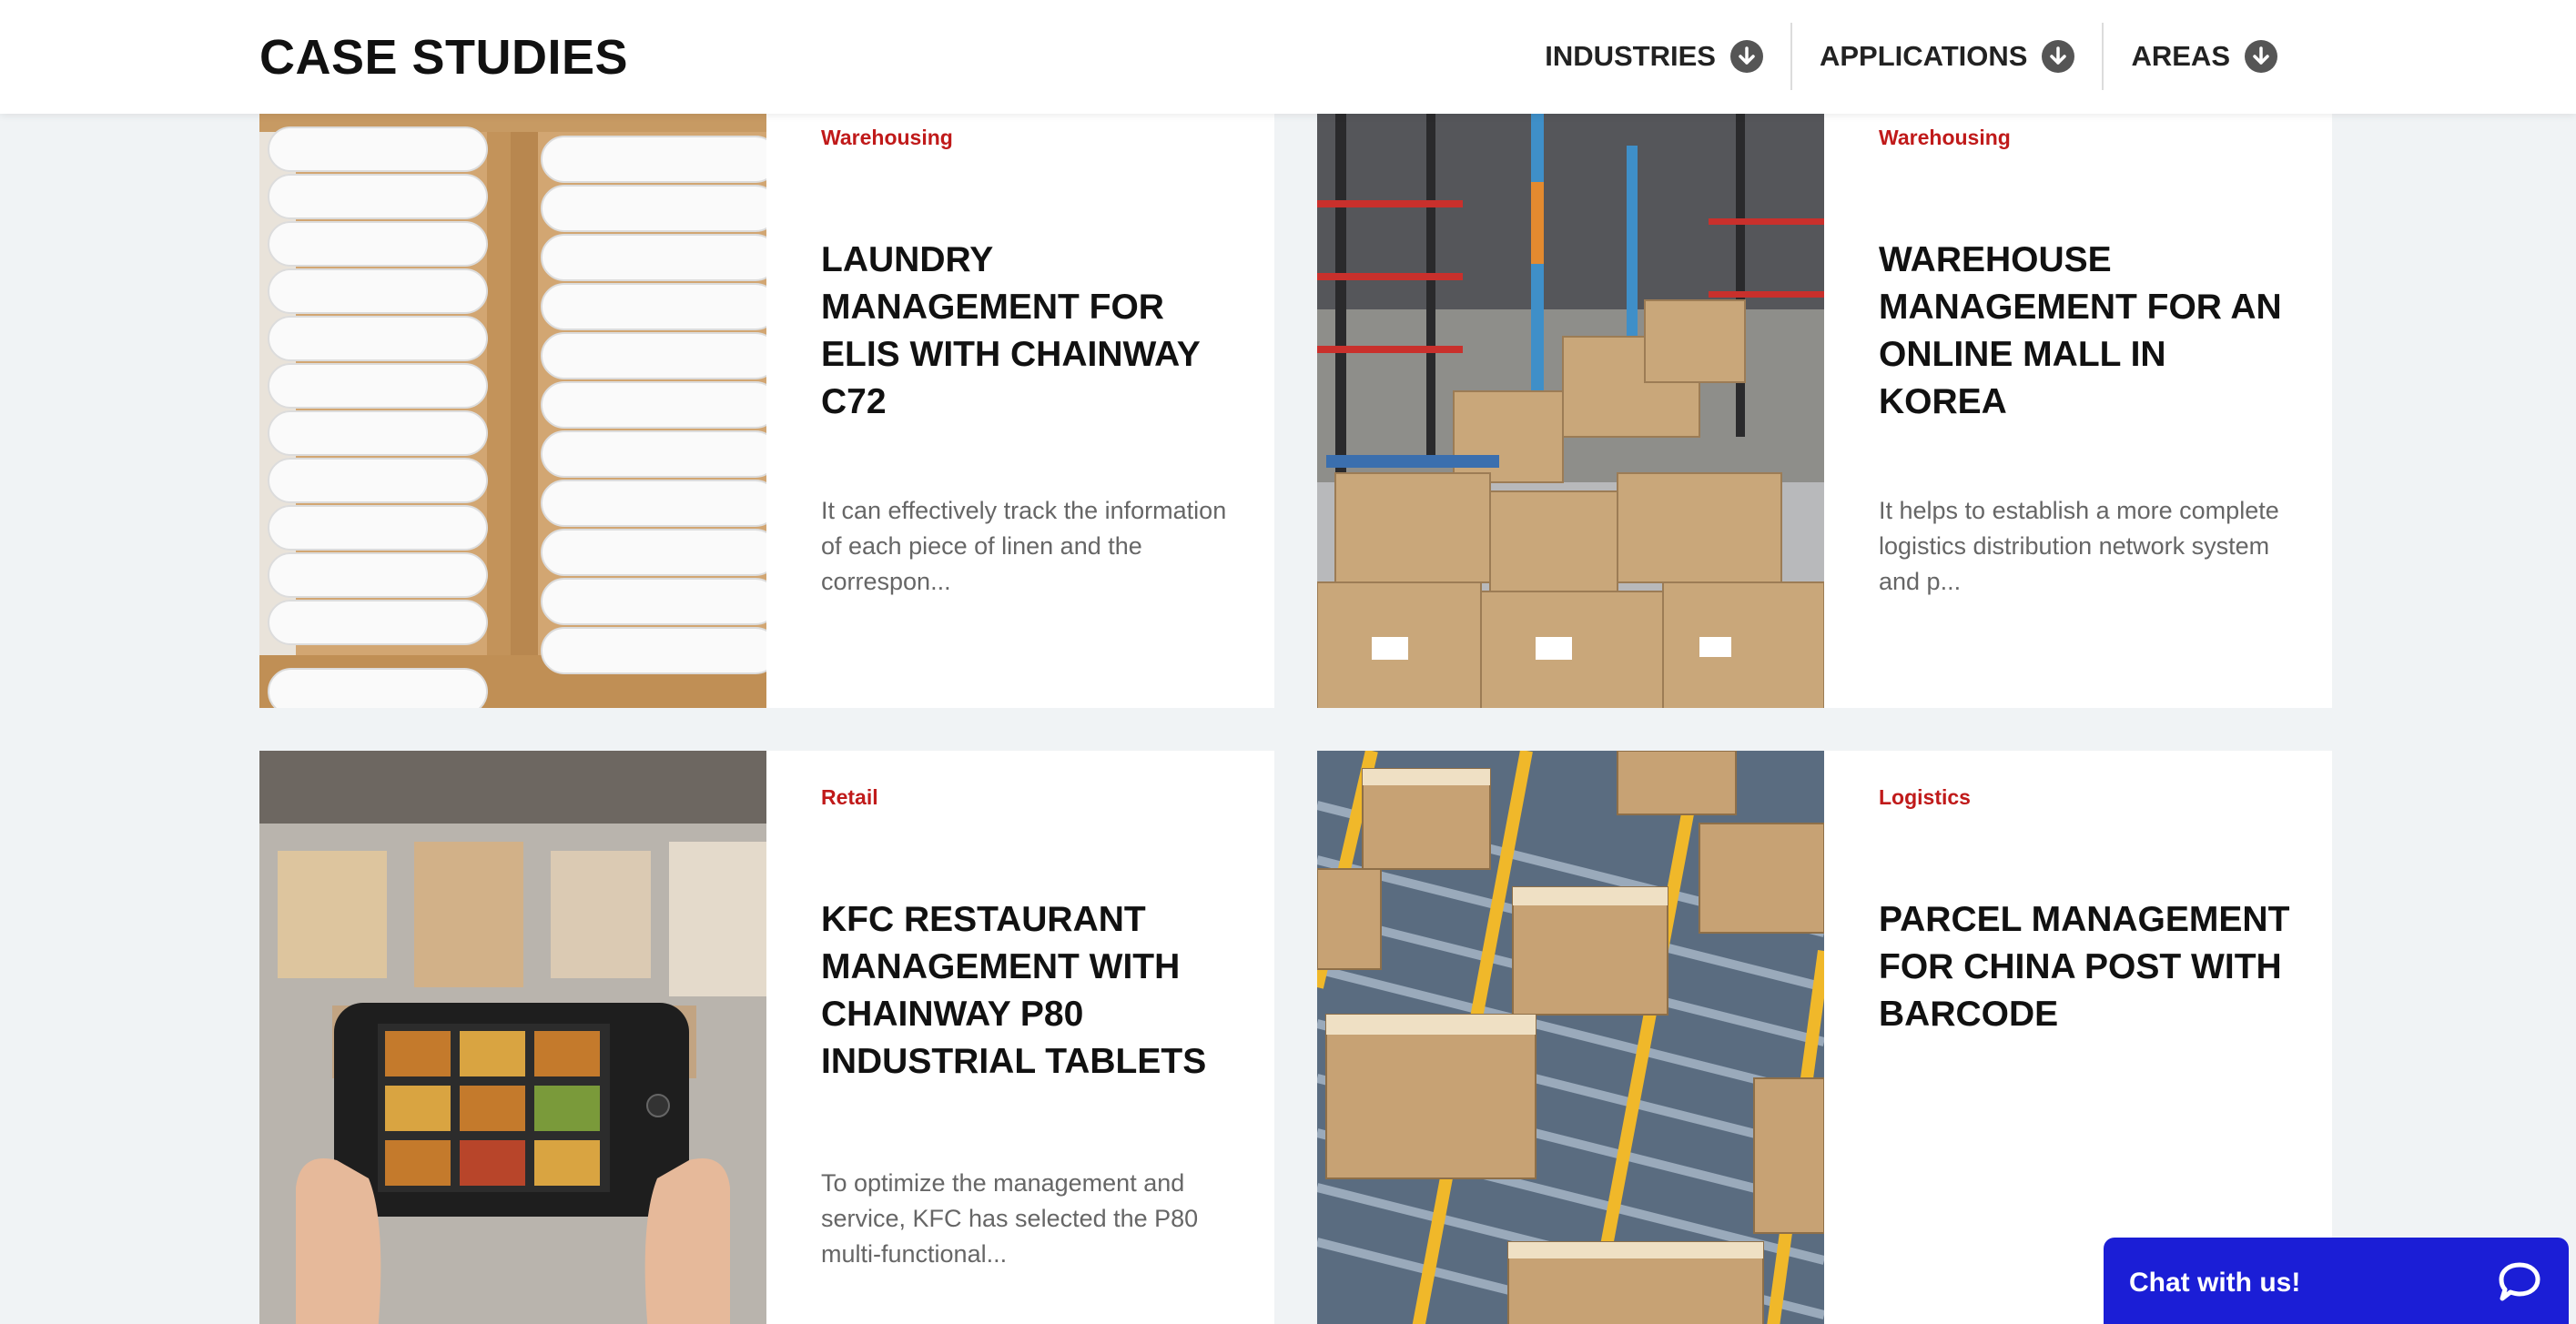 This screenshot has height=1324, width=2576. Describe the element at coordinates (512, 1037) in the screenshot. I see `tablet-in-hands-image` at that location.